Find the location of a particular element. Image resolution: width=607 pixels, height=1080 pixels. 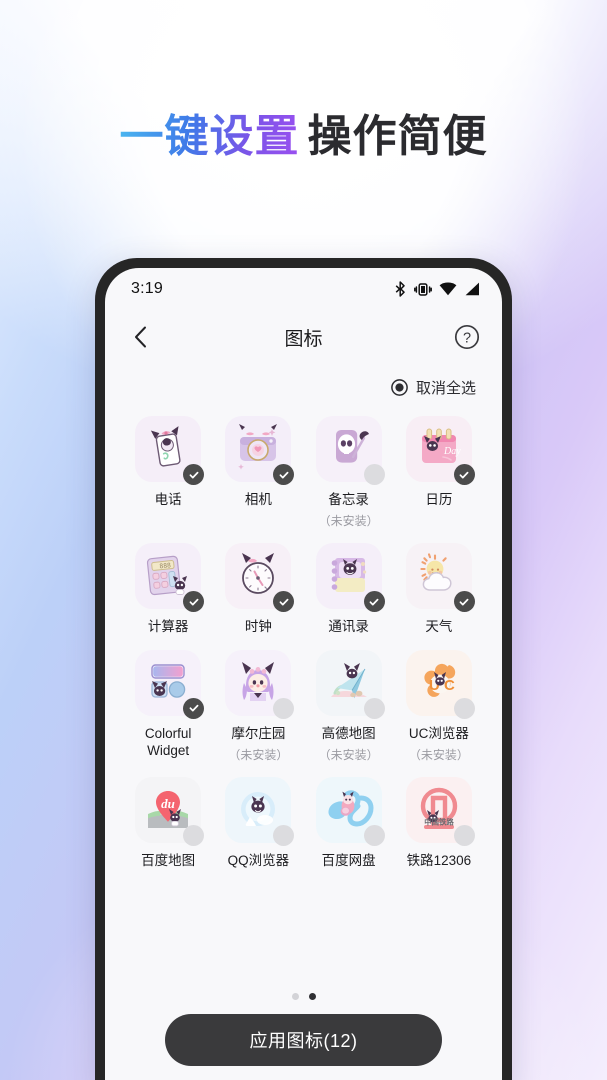

icon-grid-item: 备忘录 （未安装） is located at coordinates (349, 479).